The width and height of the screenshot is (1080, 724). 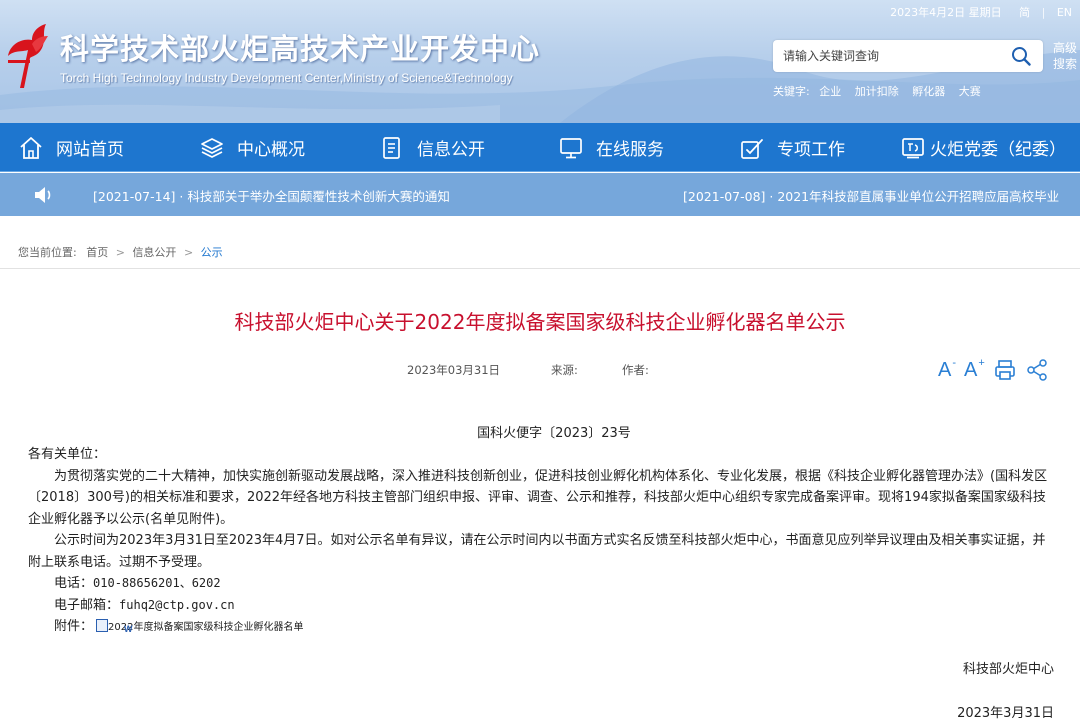 What do you see at coordinates (300, 47) in the screenshot?
I see `site-title: 科学技术部火炬高技术产业开发中心` at bounding box center [300, 47].